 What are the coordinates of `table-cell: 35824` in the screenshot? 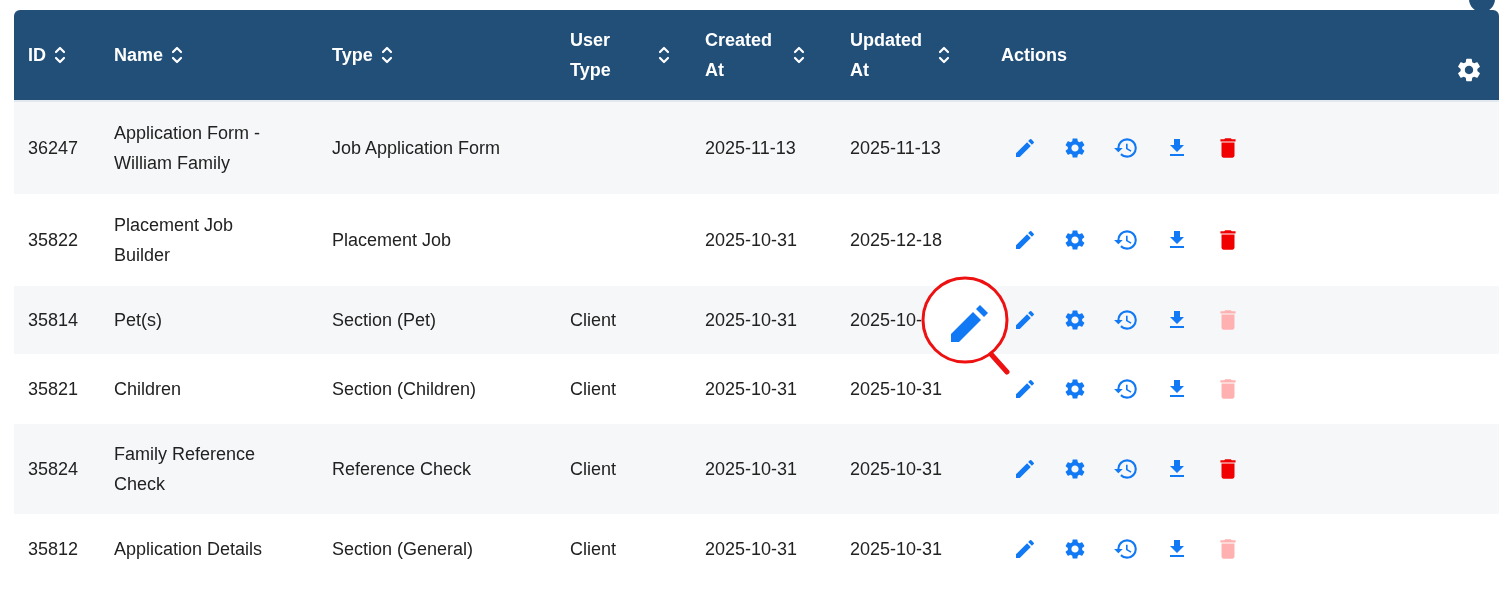 It's located at (53, 468).